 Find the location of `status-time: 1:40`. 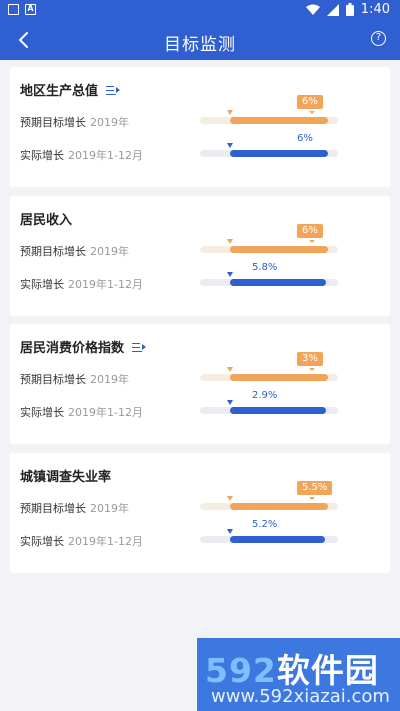

status-time: 1:40 is located at coordinates (375, 9).